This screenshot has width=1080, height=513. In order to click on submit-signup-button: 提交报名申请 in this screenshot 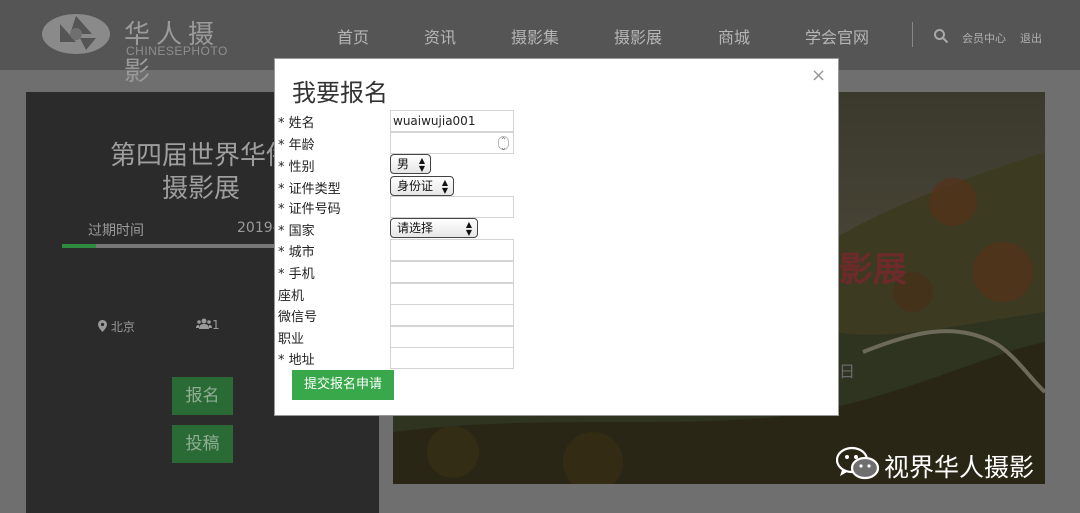, I will do `click(343, 385)`.